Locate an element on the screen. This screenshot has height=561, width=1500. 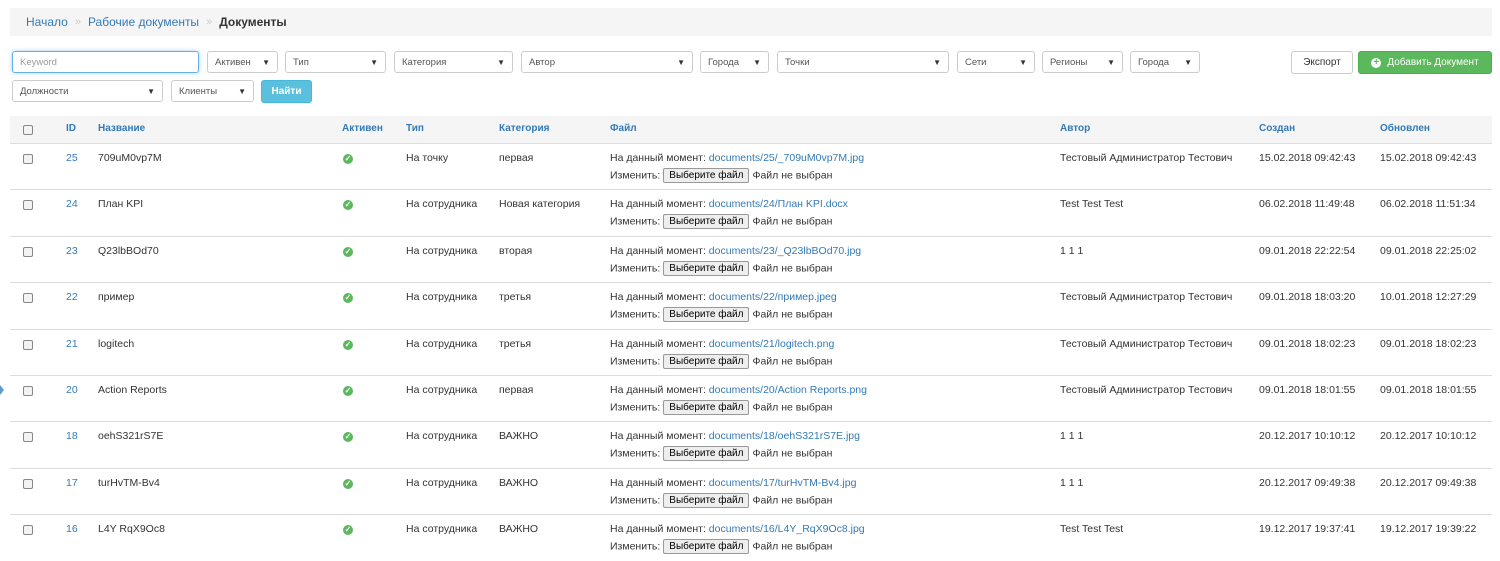
positions-select: Должности ▼ is located at coordinates (87, 91).